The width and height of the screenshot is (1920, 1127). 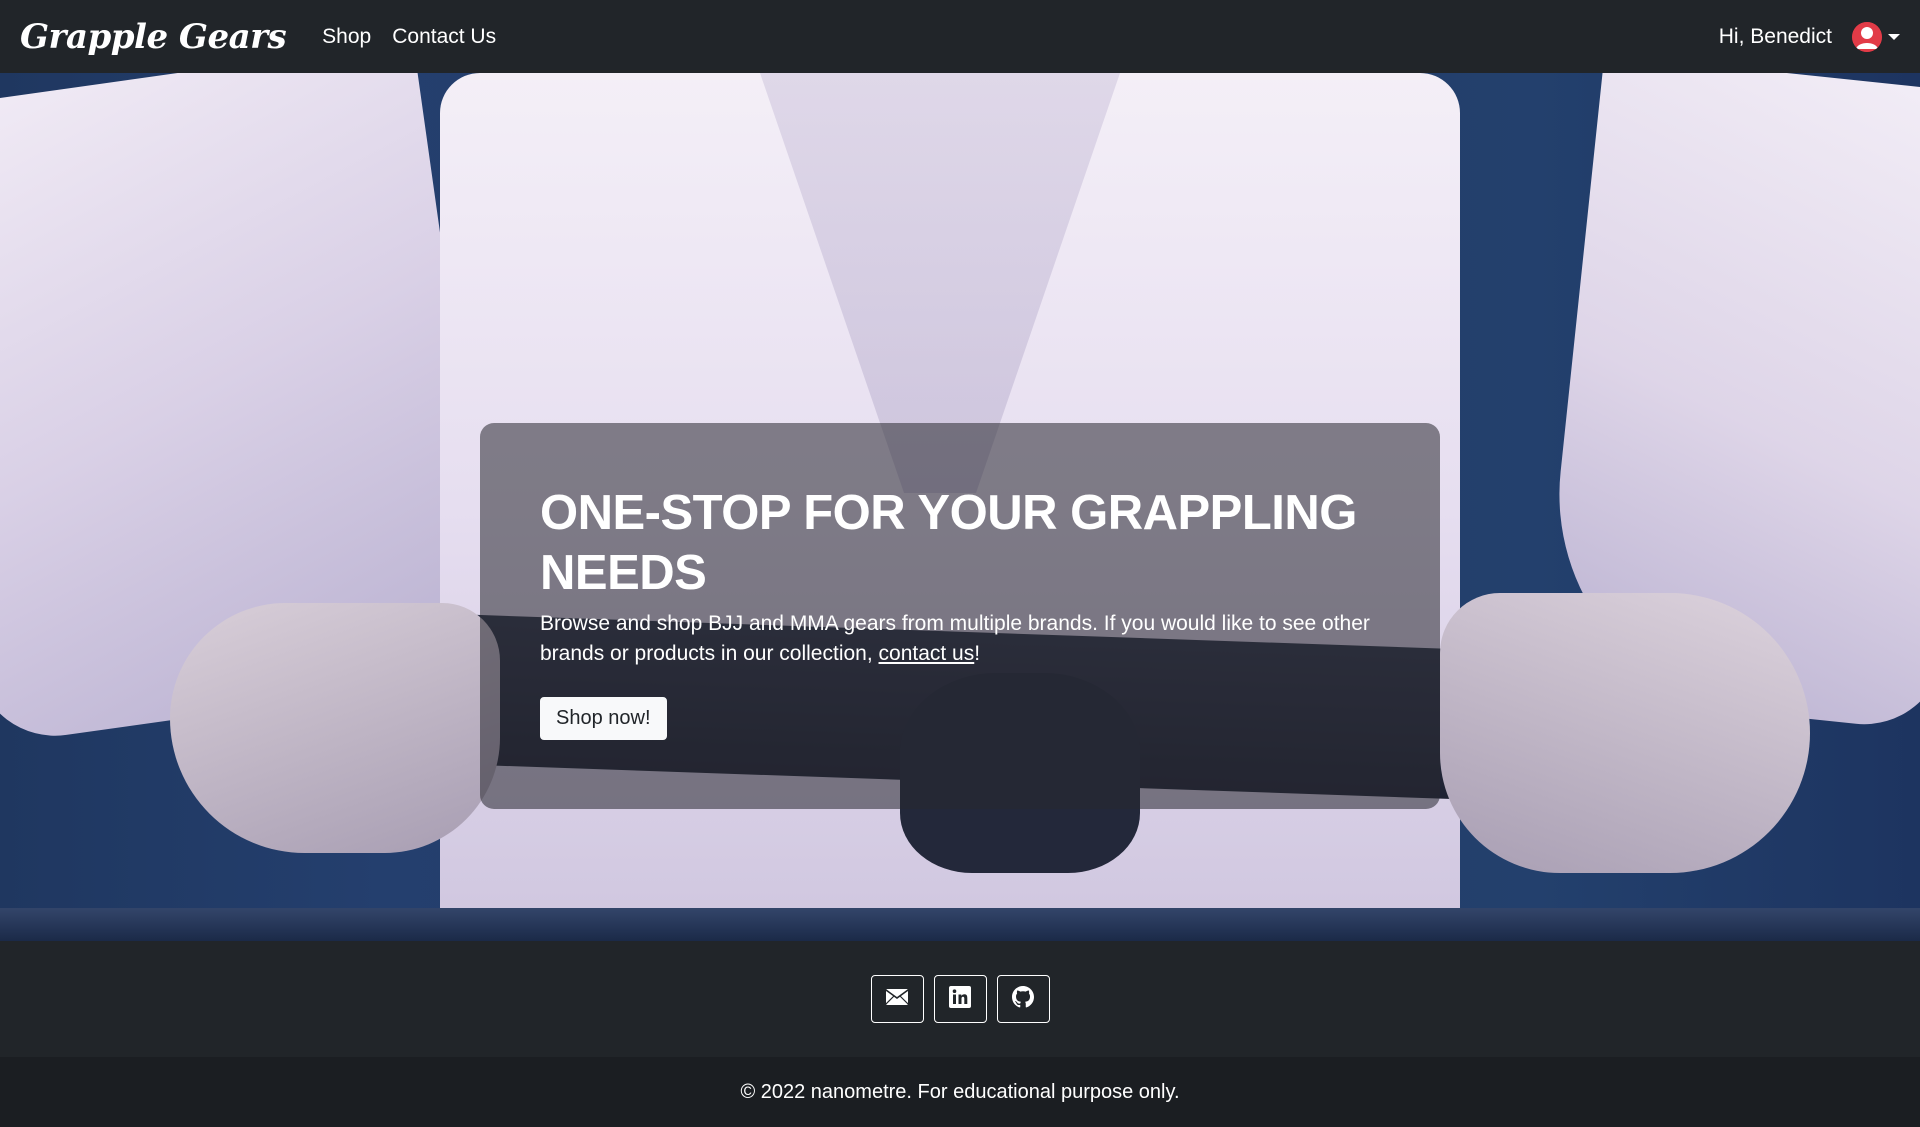 I want to click on hero-description-end: !, so click(x=977, y=653).